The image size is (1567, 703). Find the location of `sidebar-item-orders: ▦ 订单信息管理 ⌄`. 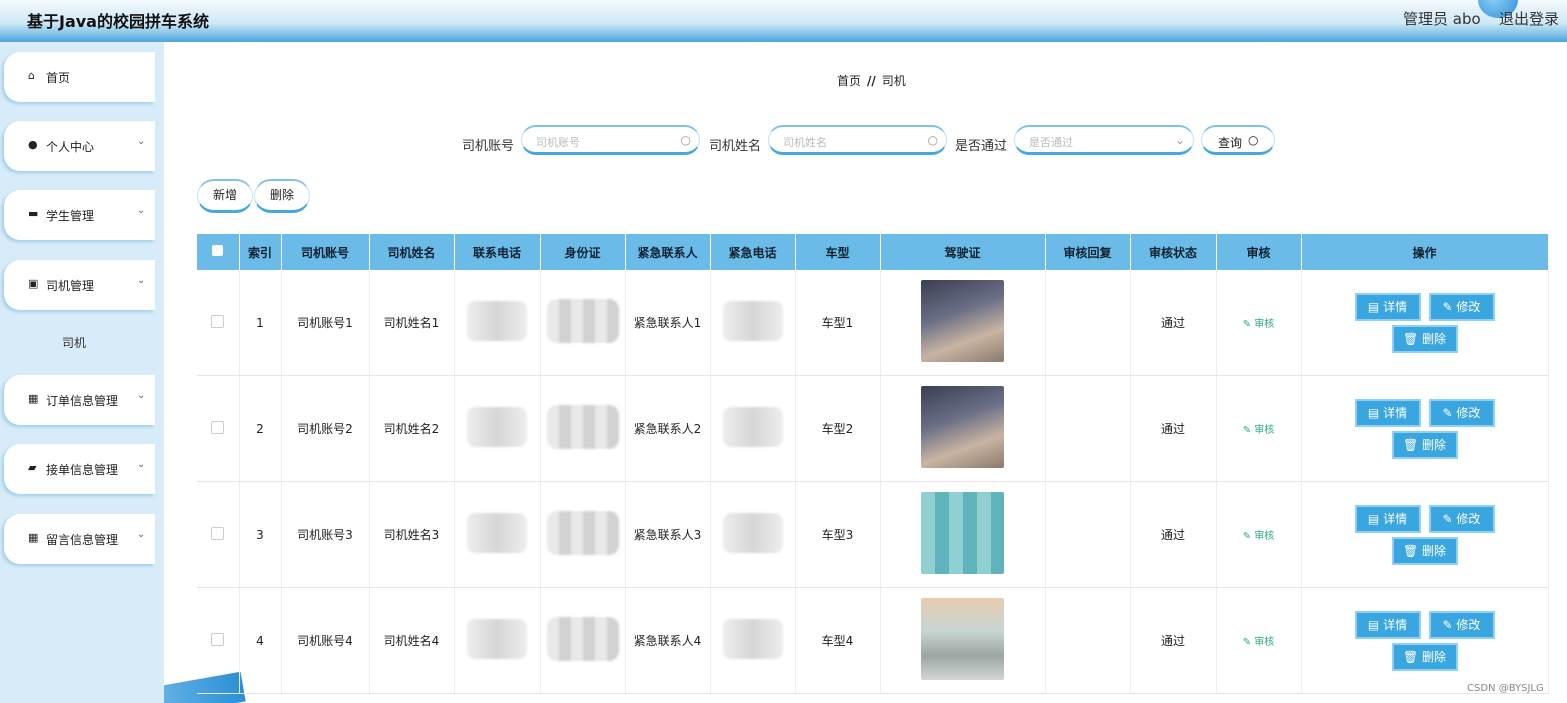

sidebar-item-orders: ▦ 订单信息管理 ⌄ is located at coordinates (79, 400).